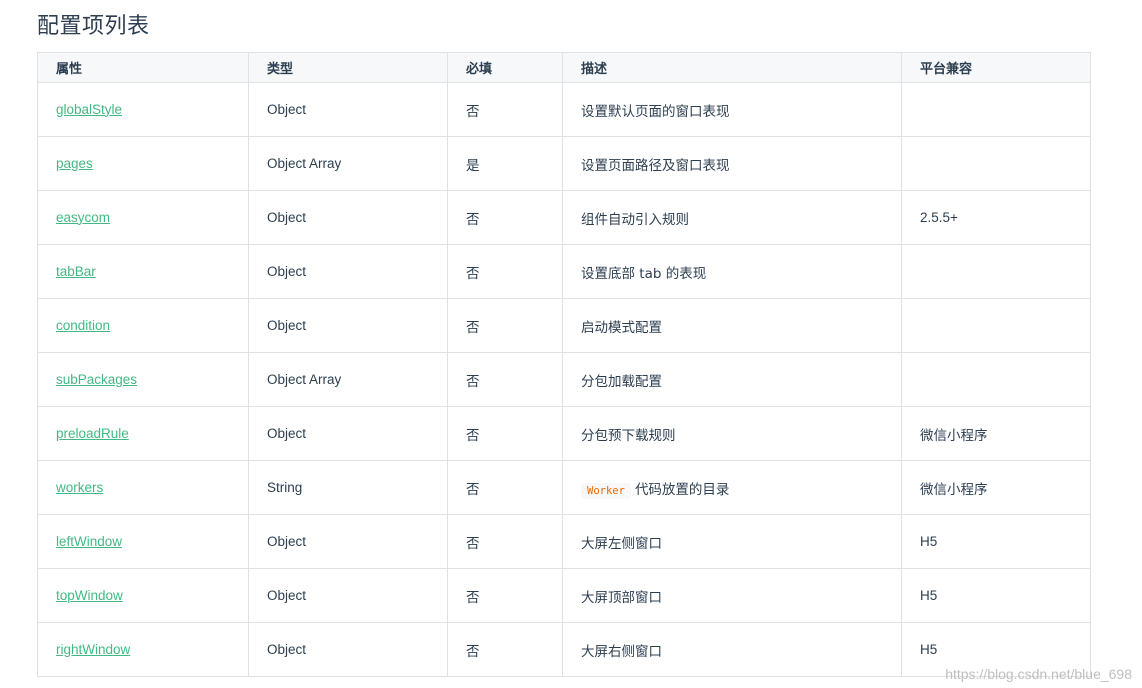 The width and height of the screenshot is (1142, 688). What do you see at coordinates (96, 379) in the screenshot?
I see `attr-link: subPackages` at bounding box center [96, 379].